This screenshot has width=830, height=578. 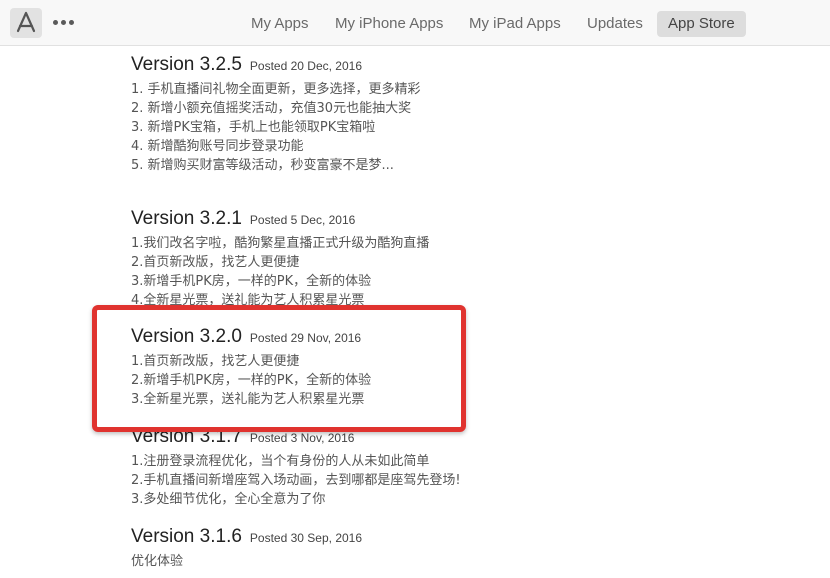 I want to click on release-date: Posted 5 Dec, 2016, so click(x=302, y=220).